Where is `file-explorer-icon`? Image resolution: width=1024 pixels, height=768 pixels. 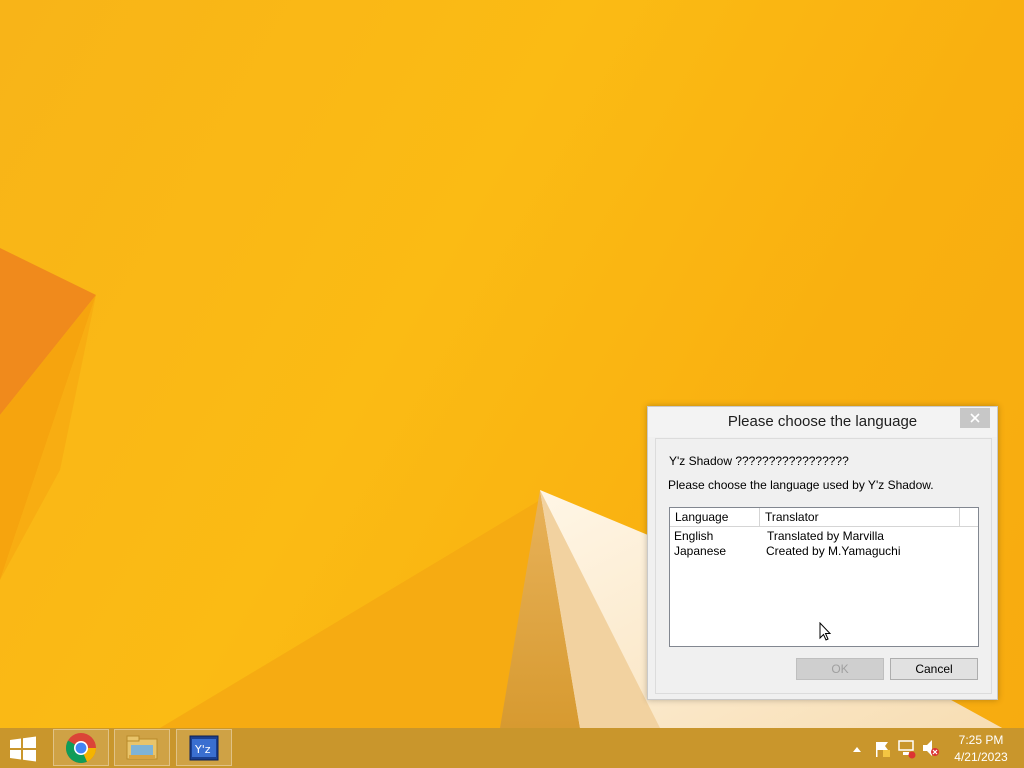 file-explorer-icon is located at coordinates (142, 747).